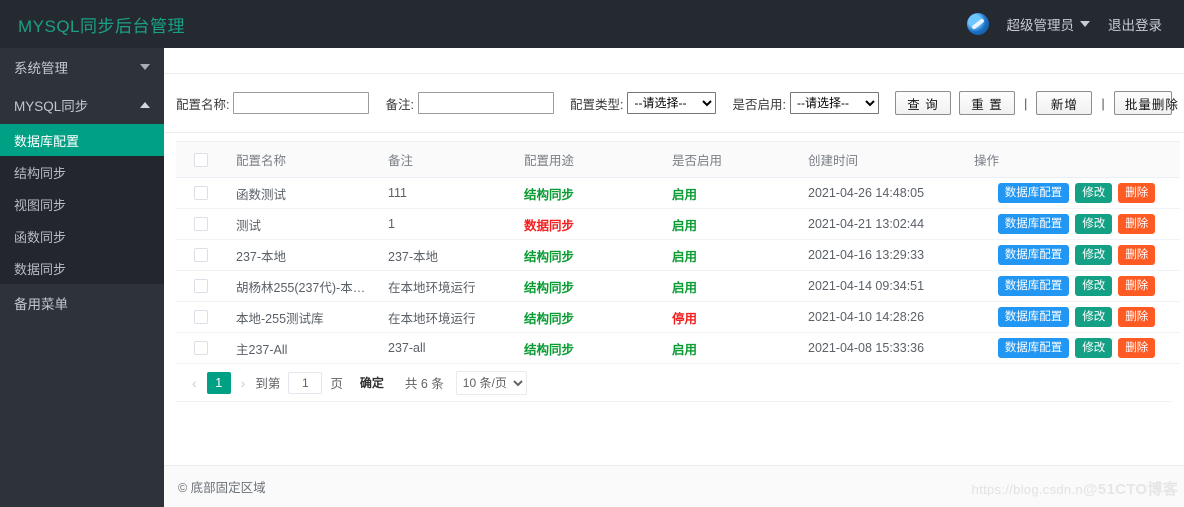  Describe the element at coordinates (41, 68) in the screenshot. I see `sidebar-group-system-label: 系统管理` at that location.